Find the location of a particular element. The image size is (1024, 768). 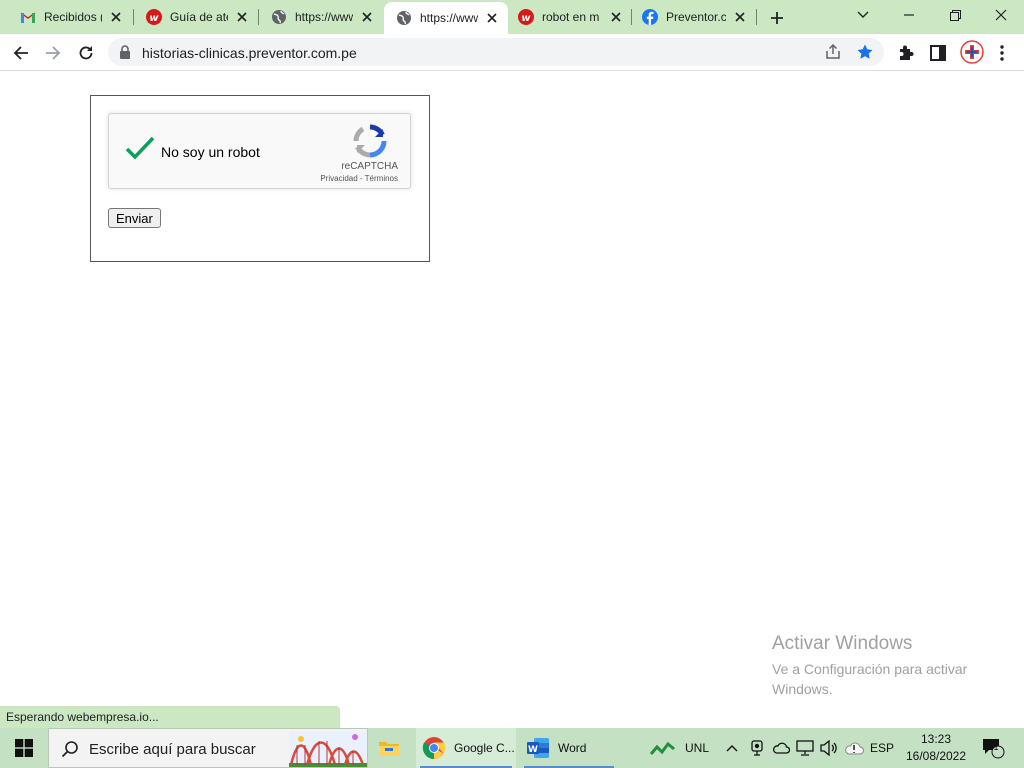

volume-tray-button is located at coordinates (829, 748).